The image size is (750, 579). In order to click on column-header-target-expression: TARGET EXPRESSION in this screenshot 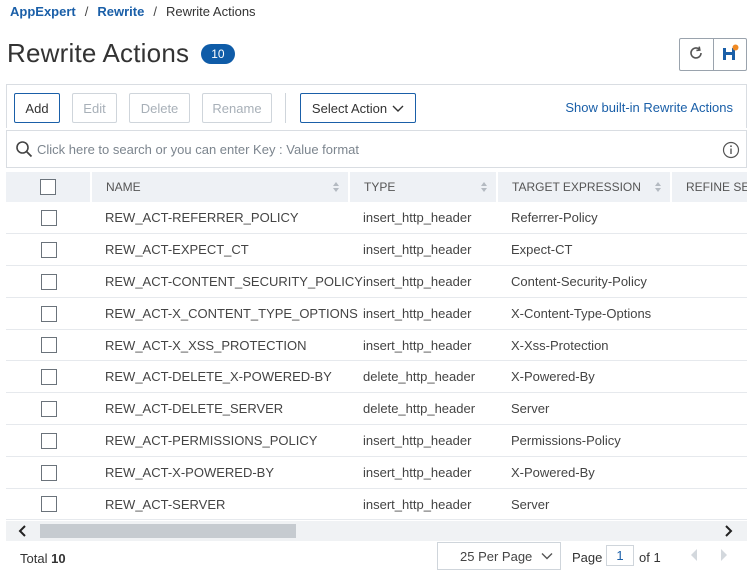, I will do `click(584, 187)`.